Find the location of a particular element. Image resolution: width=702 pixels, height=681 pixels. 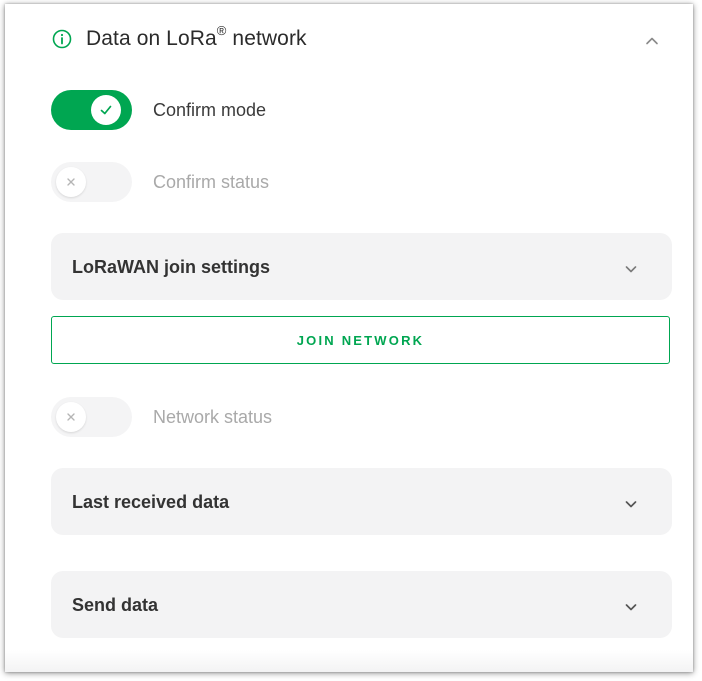

last-received-data-label: Last received data is located at coordinates (151, 502).